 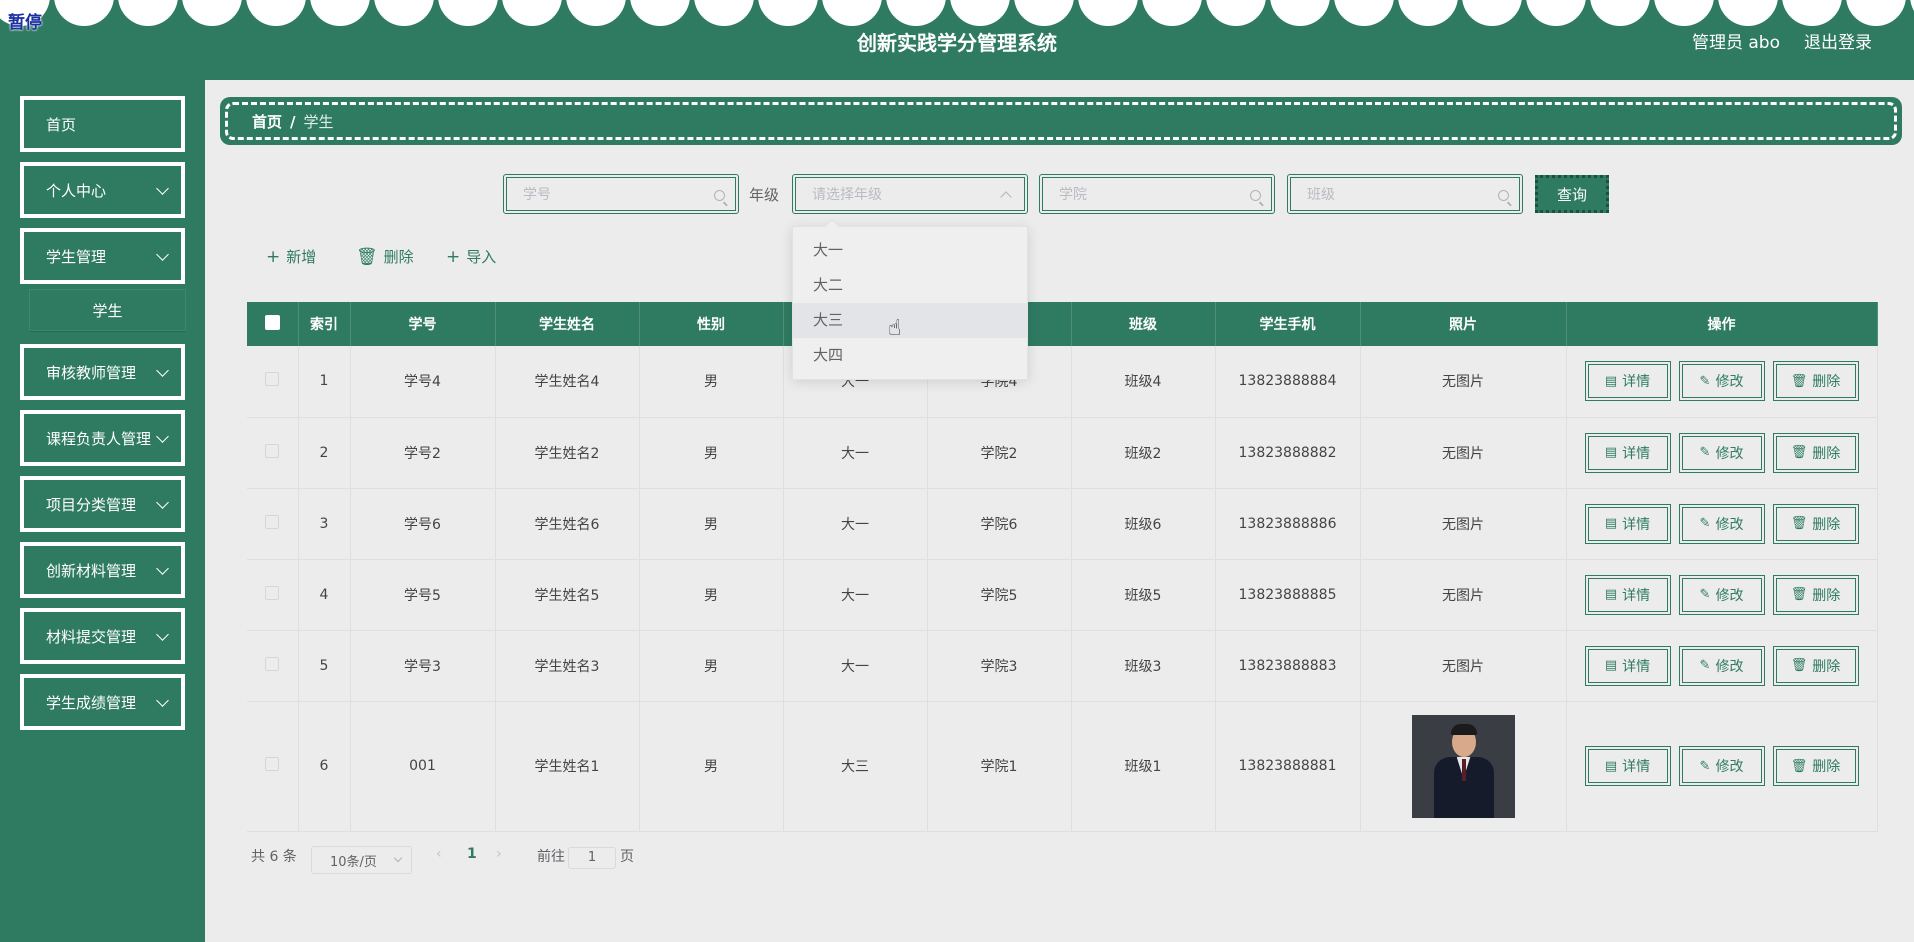 I want to click on edit-button-label: 修改, so click(x=1729, y=767).